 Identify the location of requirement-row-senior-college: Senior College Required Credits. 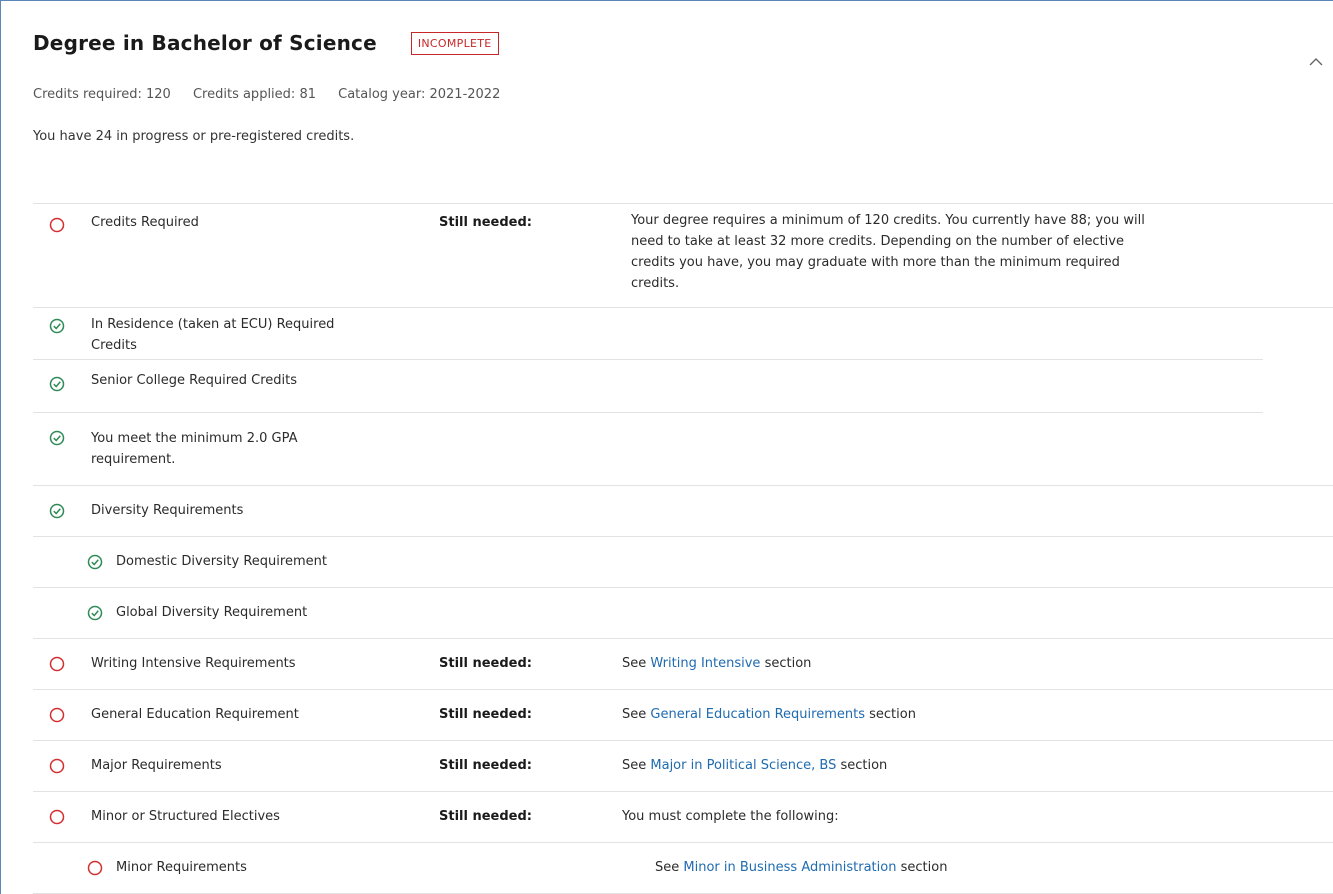
(648, 386).